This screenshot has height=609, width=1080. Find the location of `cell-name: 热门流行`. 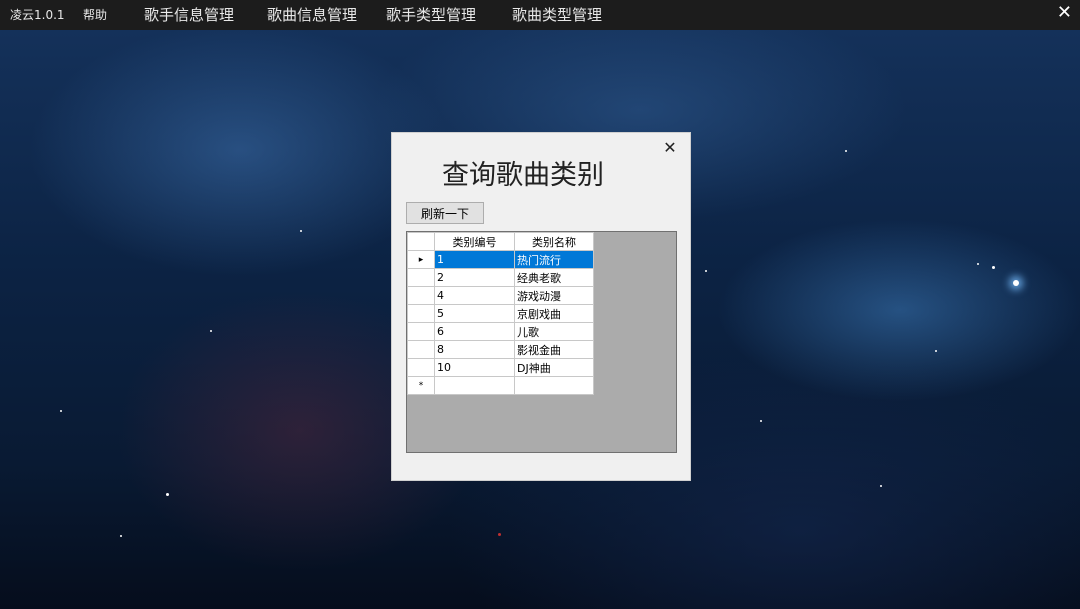

cell-name: 热门流行 is located at coordinates (554, 259).